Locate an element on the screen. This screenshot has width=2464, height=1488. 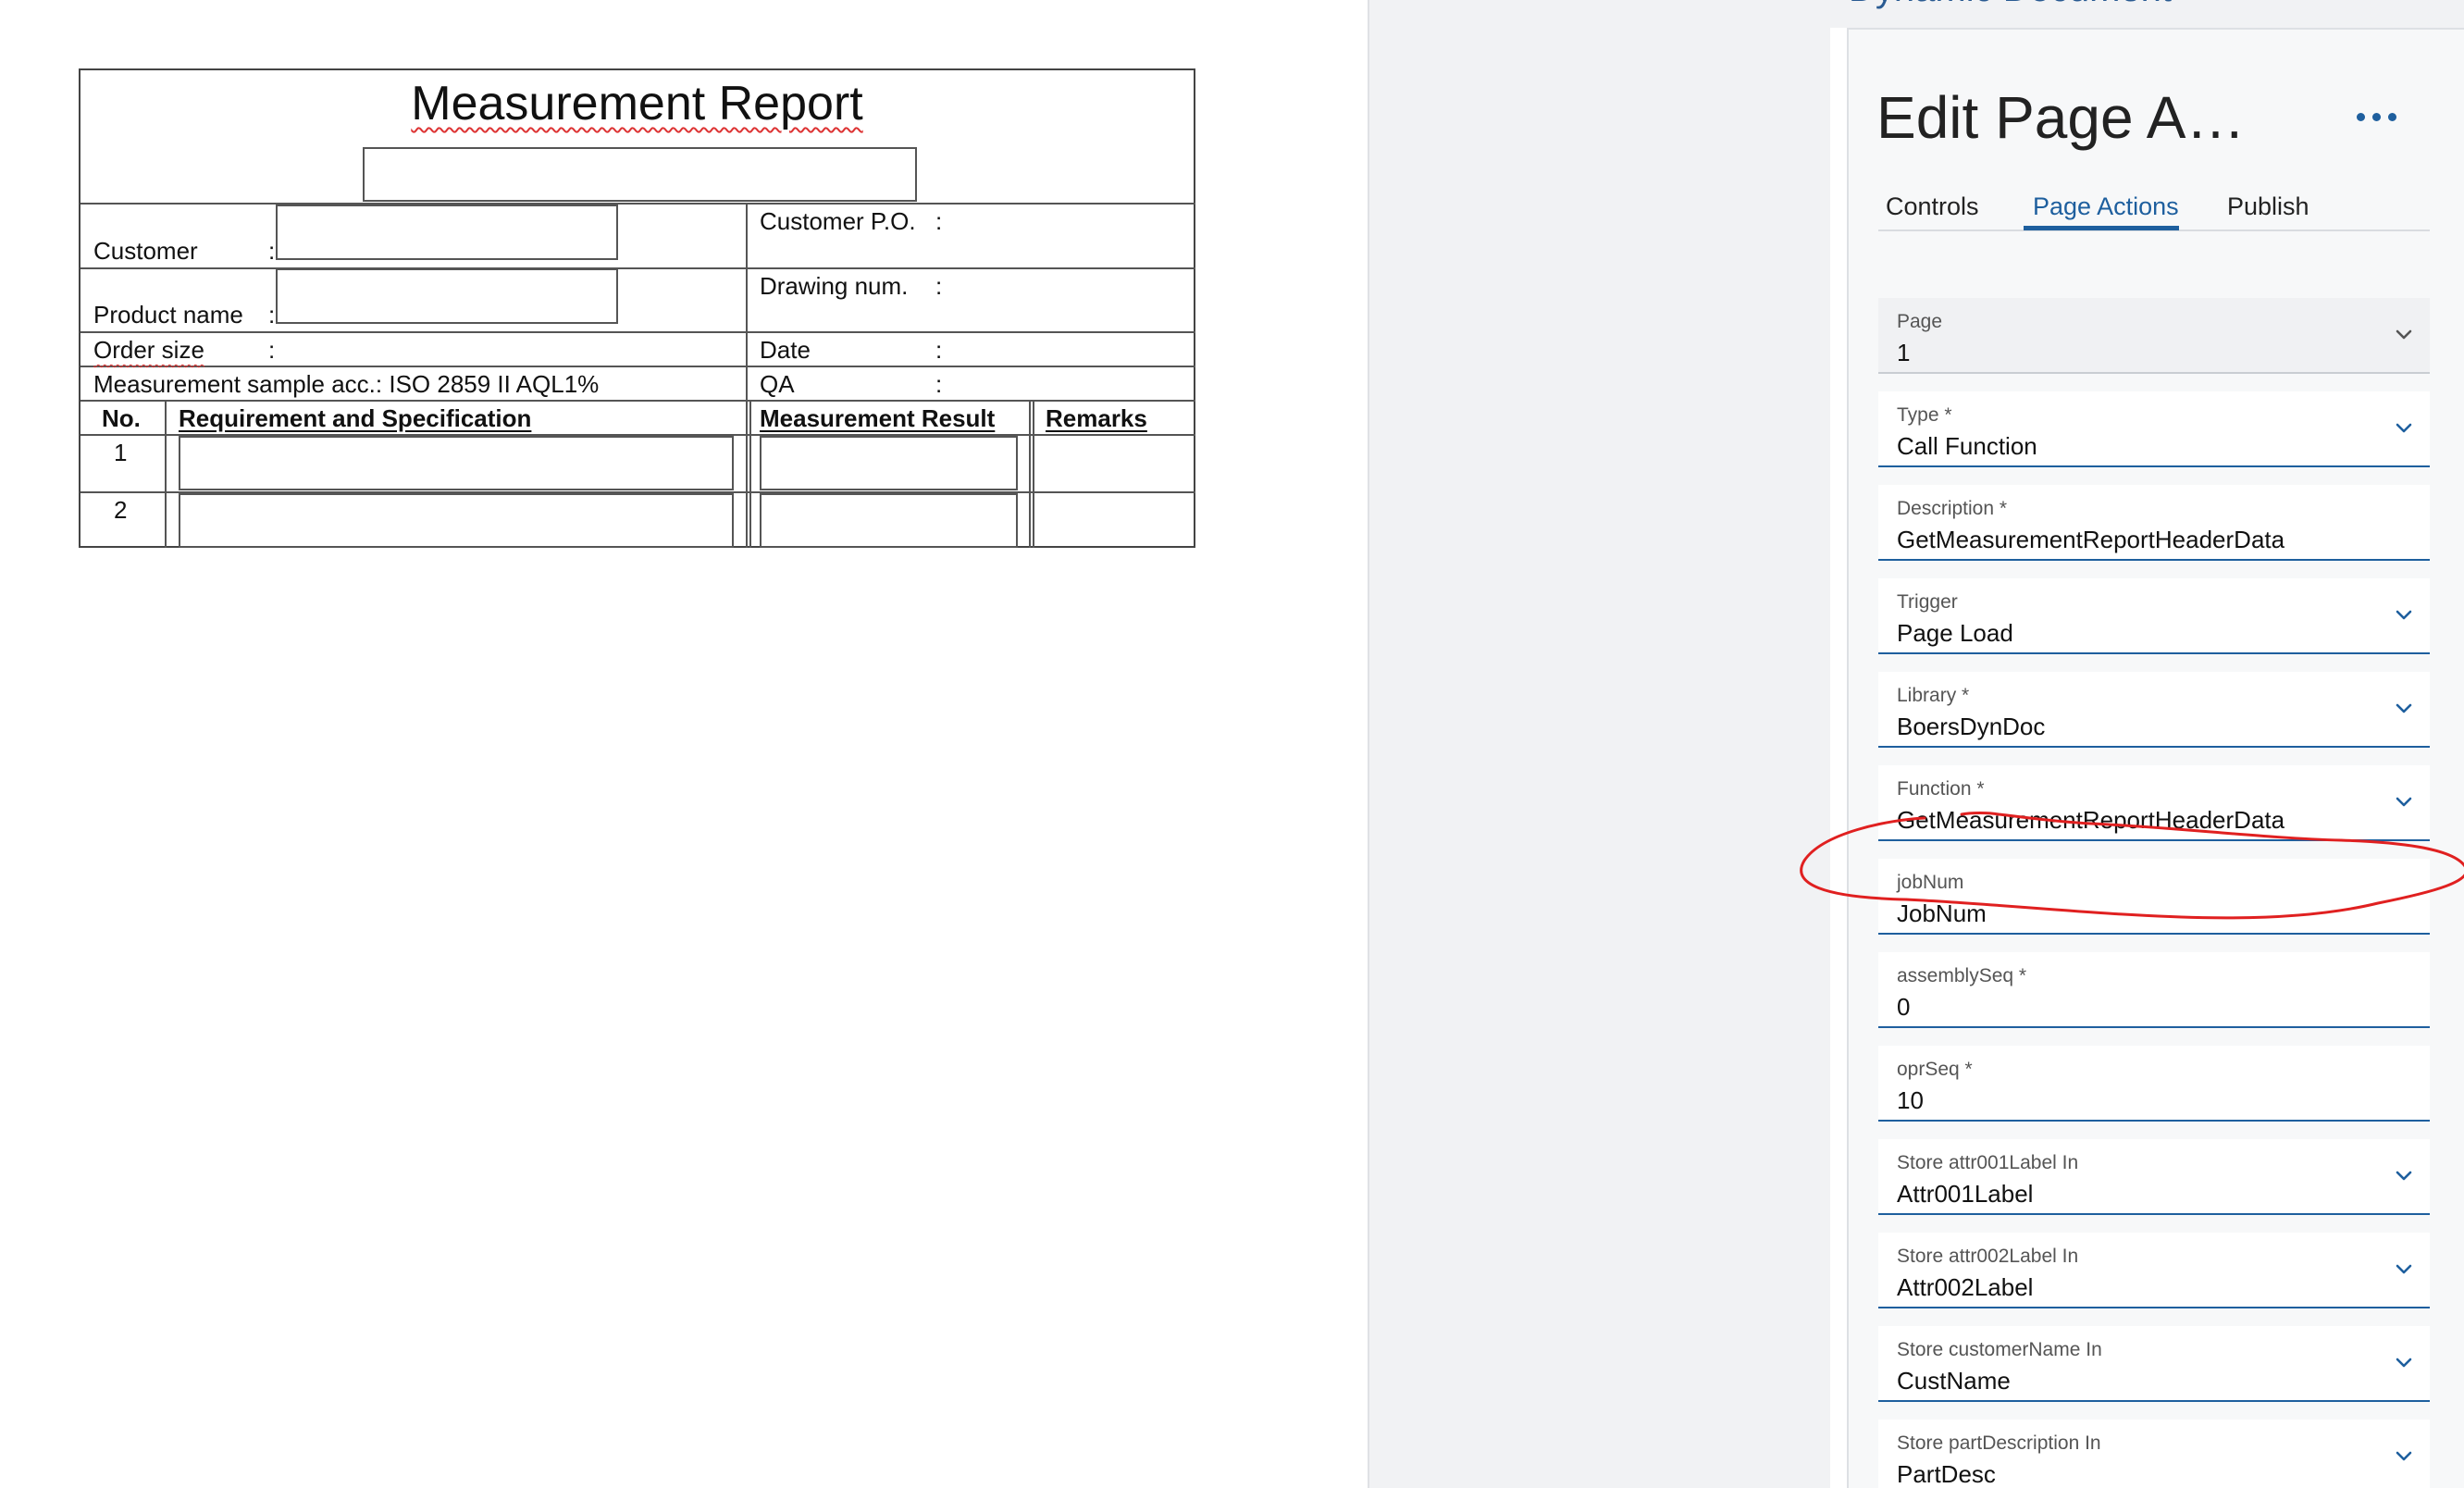
field-oprseq: oprSeq * 10 is located at coordinates (2154, 1084).